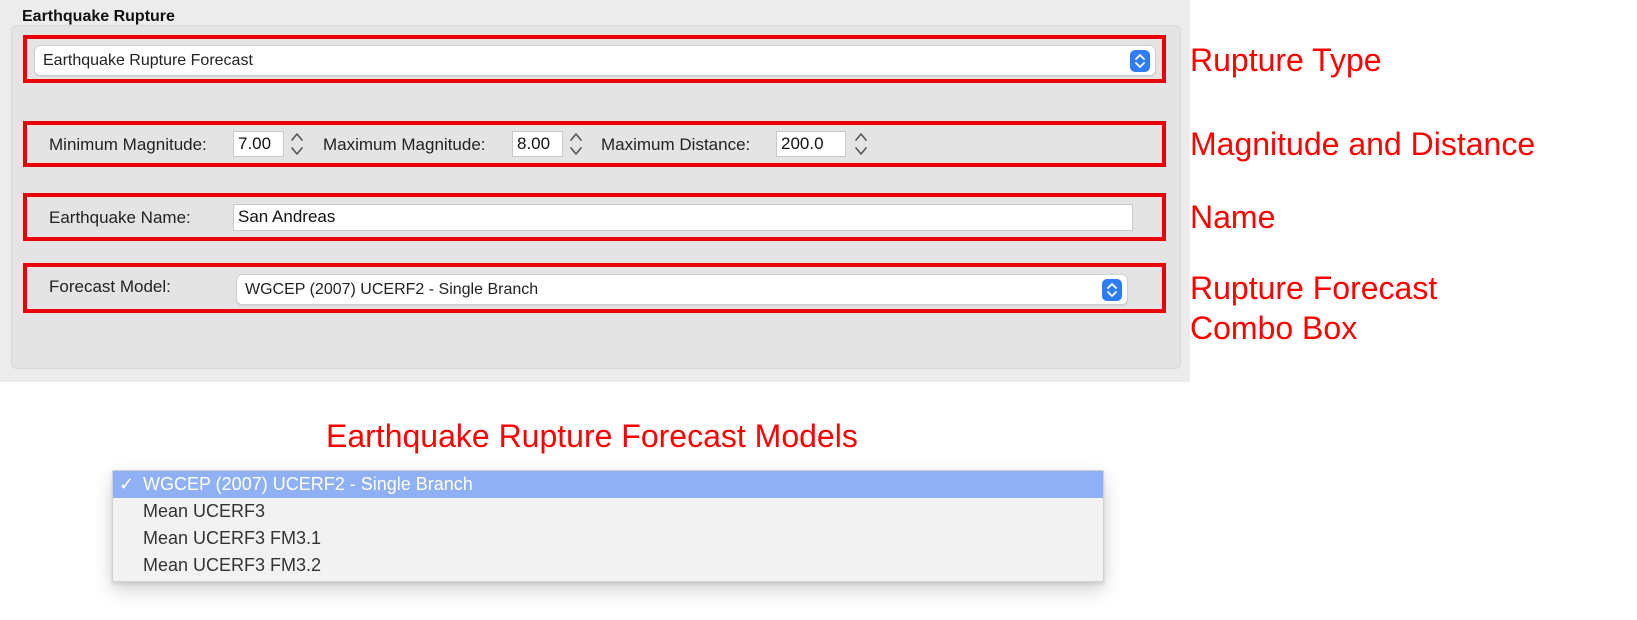 The height and width of the screenshot is (620, 1637). Describe the element at coordinates (594, 288) in the screenshot. I see `forecast-model-highlight` at that location.